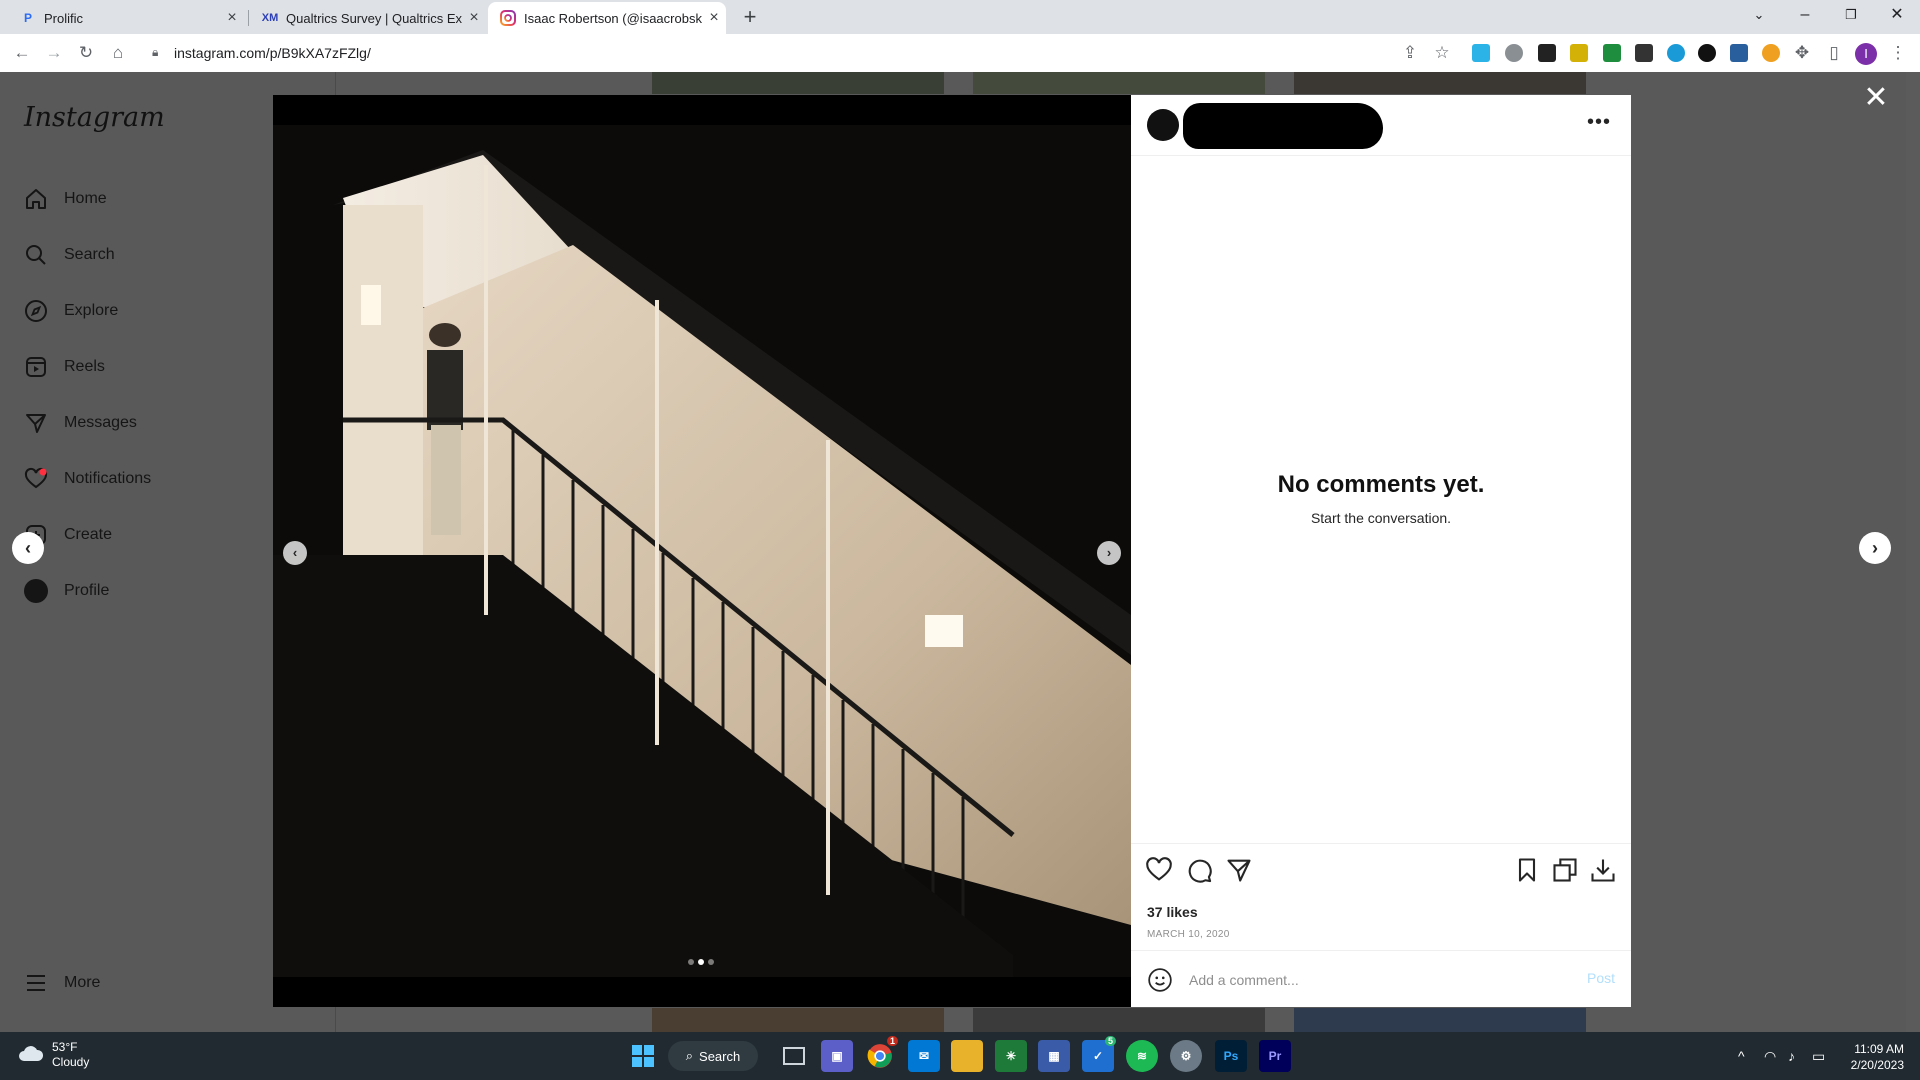 This screenshot has width=1920, height=1080. What do you see at coordinates (86, 479) in the screenshot?
I see `nav-notifications: Notifications` at bounding box center [86, 479].